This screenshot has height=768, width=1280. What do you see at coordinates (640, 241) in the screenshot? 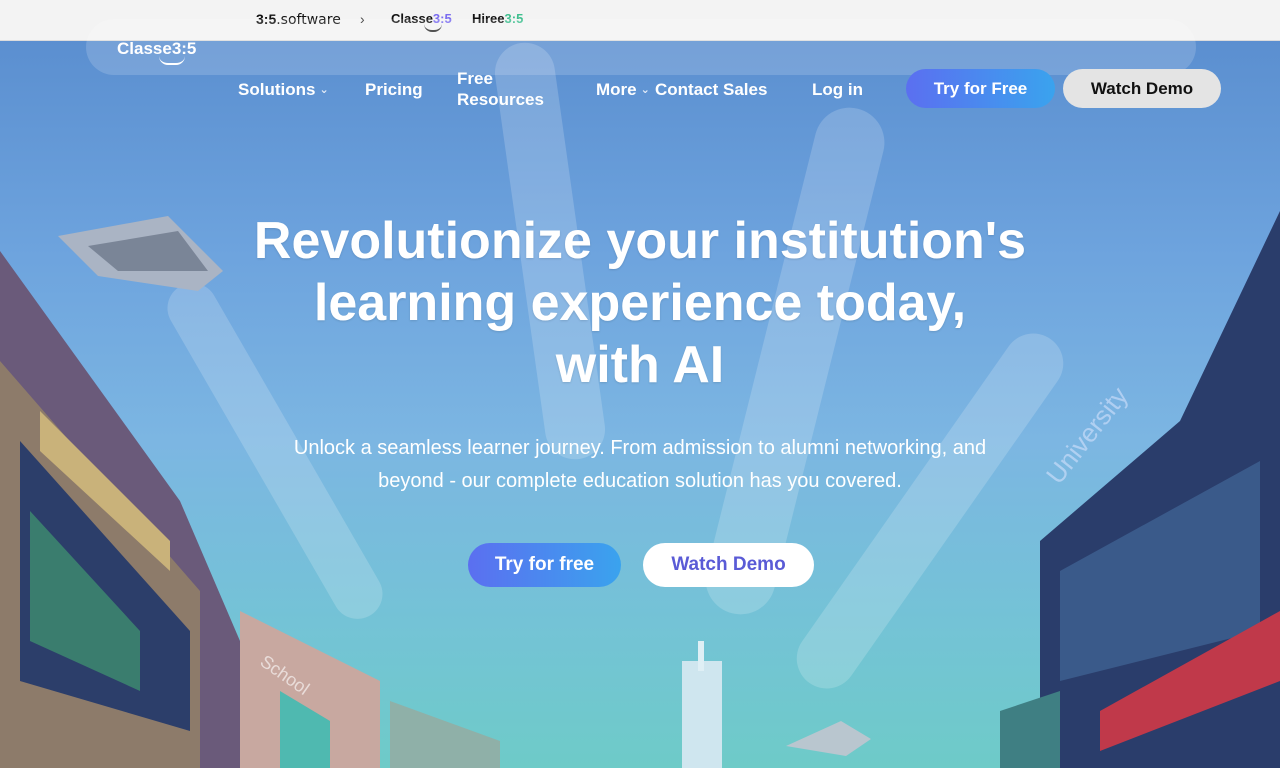
I see `hero-headline-line1: Revolutionize your institution's` at bounding box center [640, 241].